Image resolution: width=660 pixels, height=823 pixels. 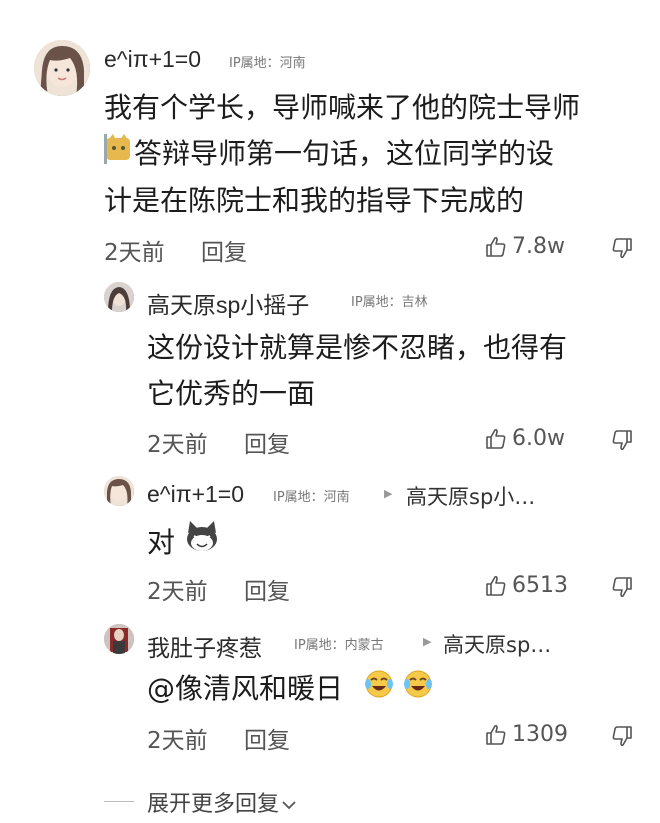 I want to click on like-count: 7.8w, so click(x=538, y=246).